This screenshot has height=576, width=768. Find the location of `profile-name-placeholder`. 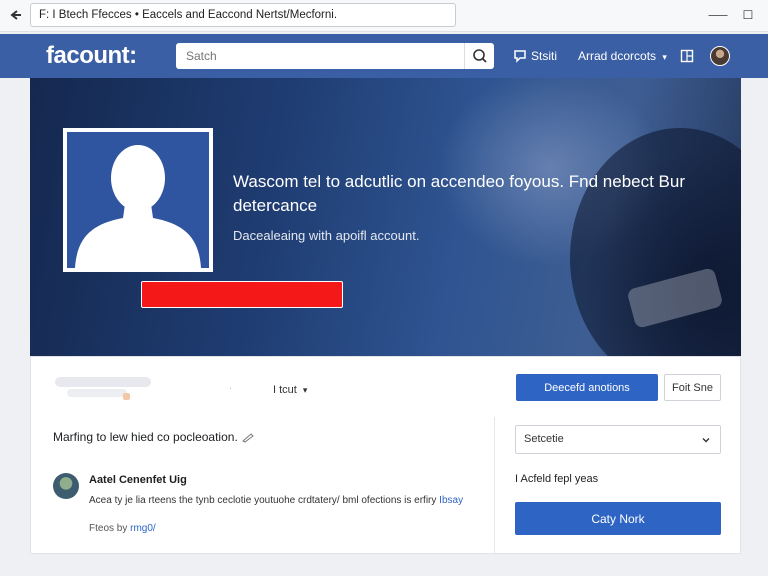

profile-name-placeholder is located at coordinates (103, 382).